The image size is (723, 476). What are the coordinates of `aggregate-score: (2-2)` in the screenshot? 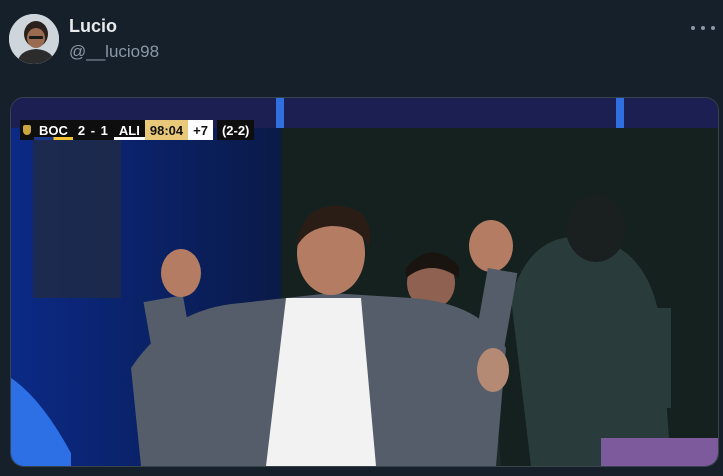 It's located at (235, 130).